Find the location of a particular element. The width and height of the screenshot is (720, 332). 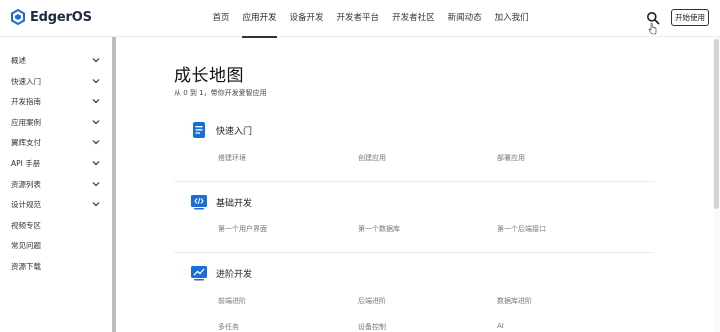

section-header: 基础开发 is located at coordinates (221, 202).